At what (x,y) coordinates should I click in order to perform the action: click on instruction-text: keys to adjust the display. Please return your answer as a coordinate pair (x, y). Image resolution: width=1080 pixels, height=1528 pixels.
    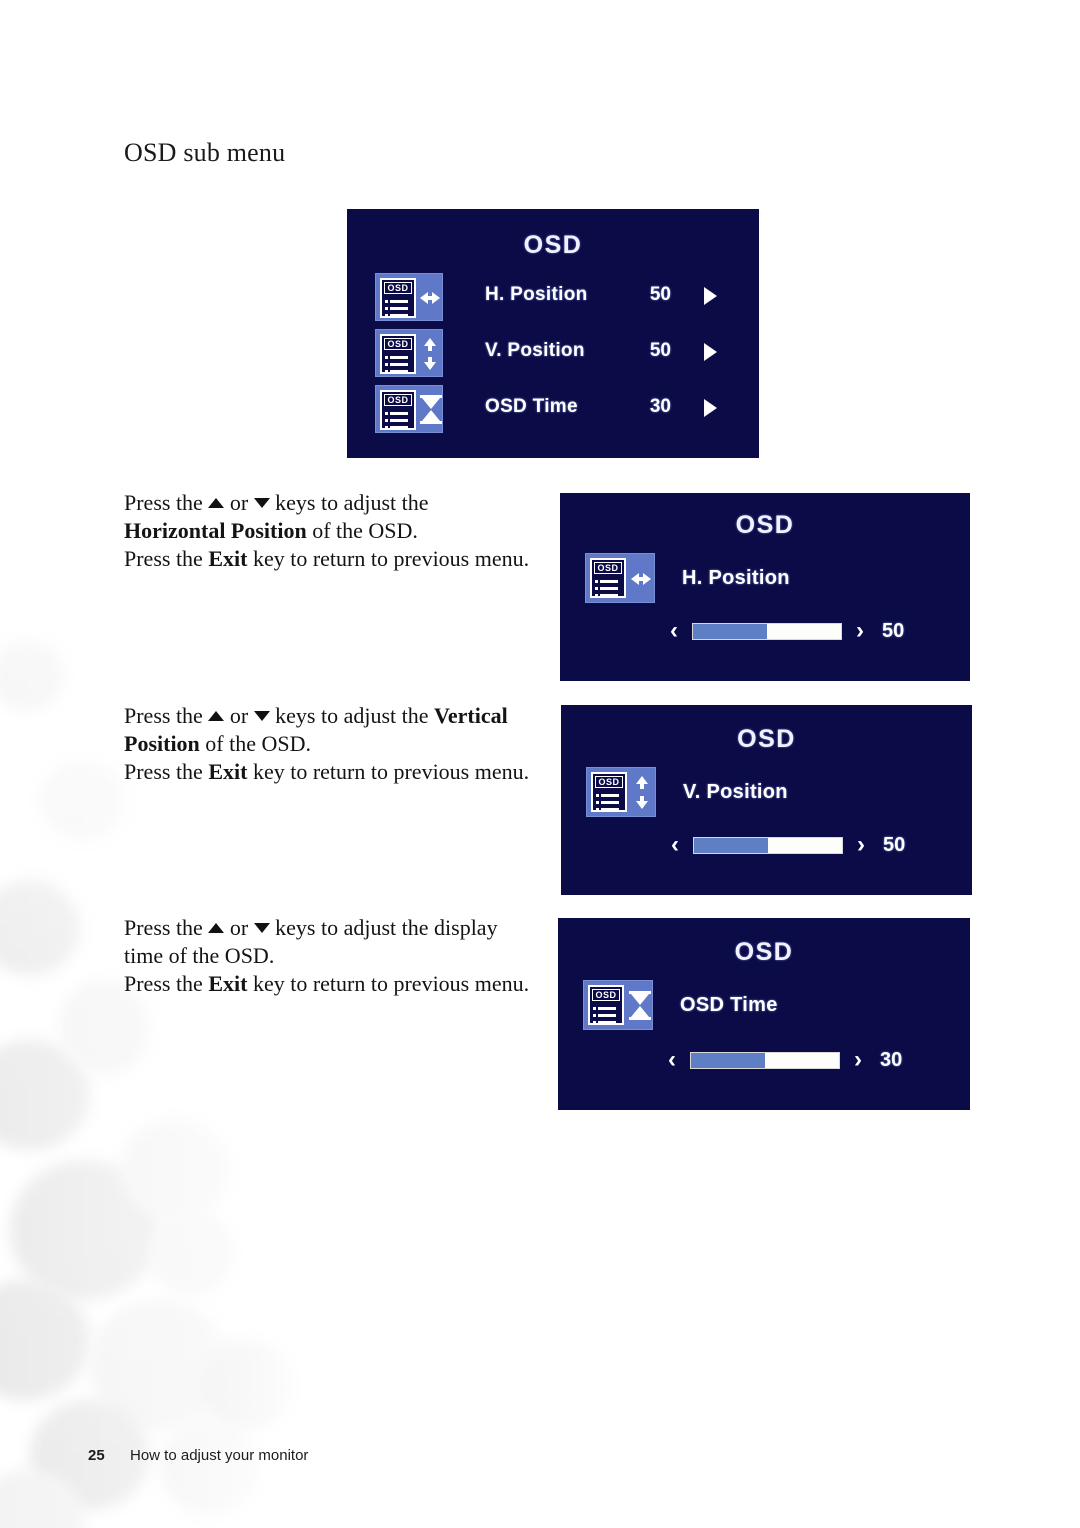
    Looking at the image, I should click on (386, 927).